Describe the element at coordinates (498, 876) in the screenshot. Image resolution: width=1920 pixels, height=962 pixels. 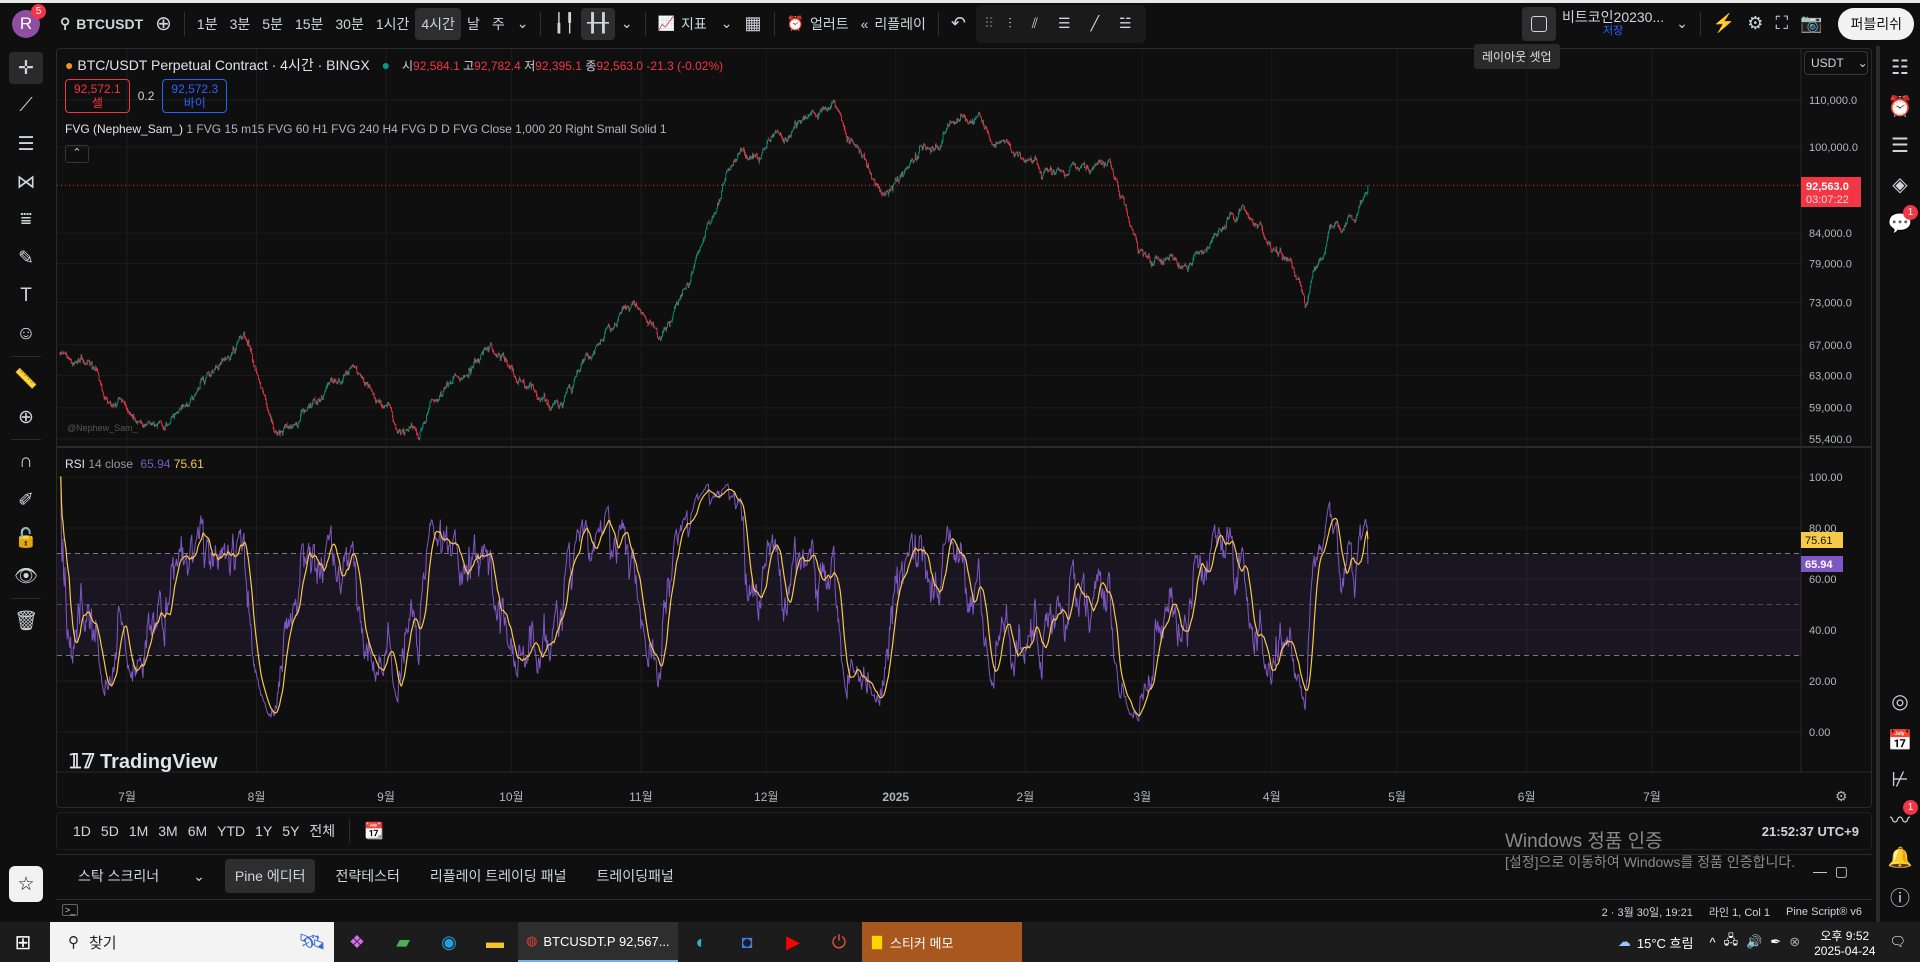
I see `bottom-tab-3: 리플레이 트레이딩 패널` at that location.